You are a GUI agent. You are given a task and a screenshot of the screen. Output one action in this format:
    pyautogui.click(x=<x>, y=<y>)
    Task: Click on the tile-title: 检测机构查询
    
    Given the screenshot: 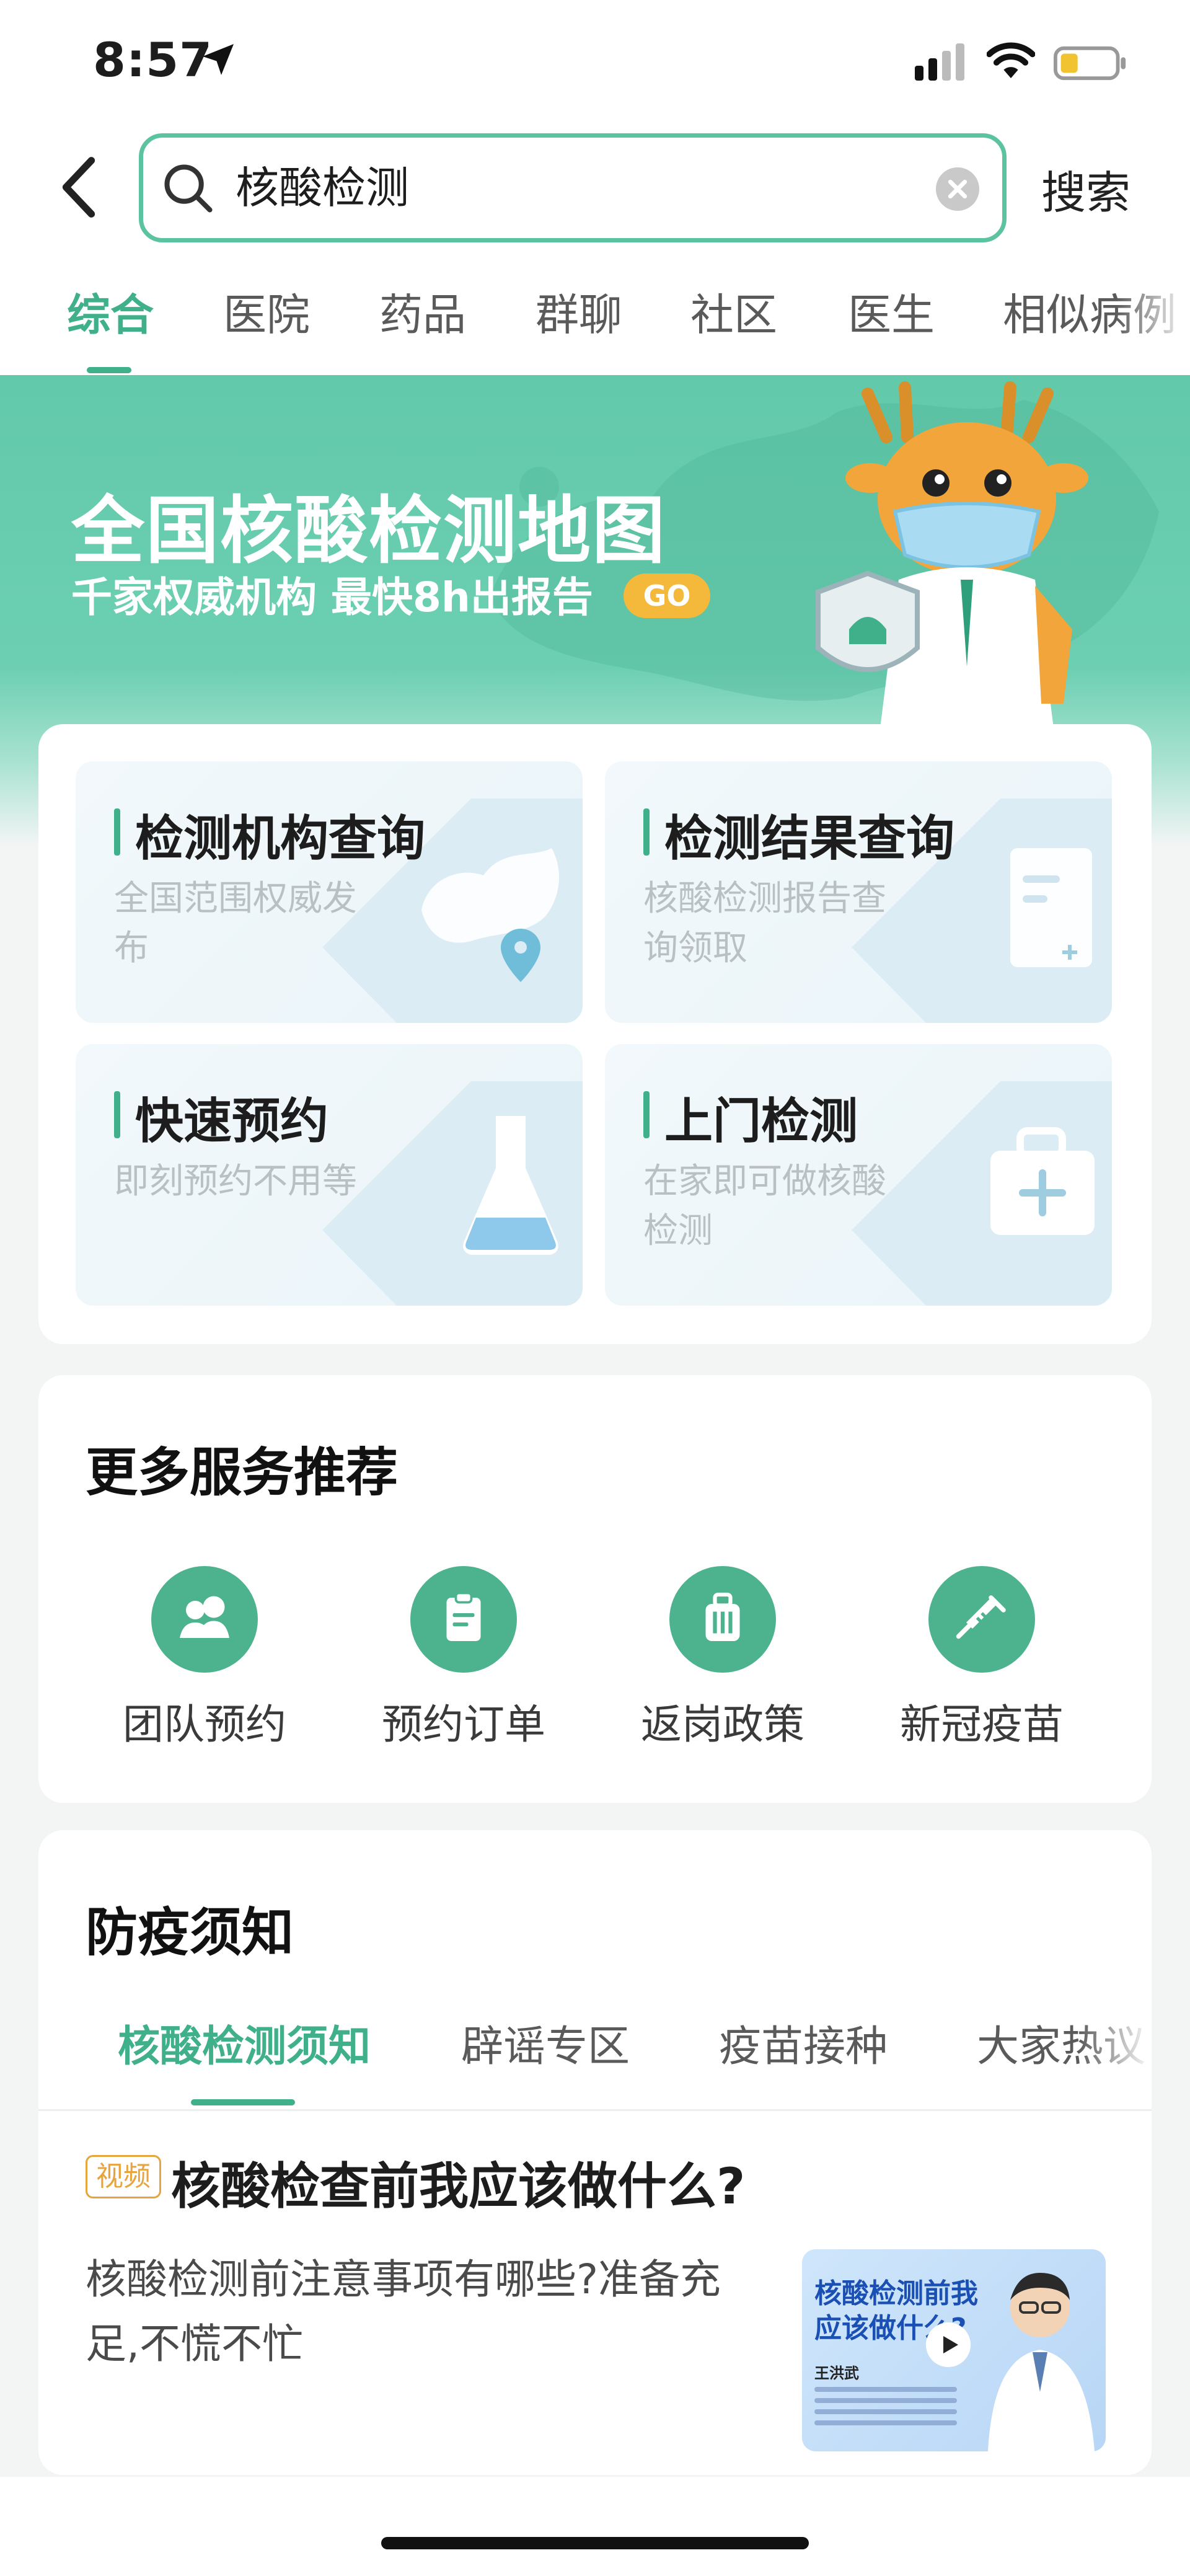 What is the action you would take?
    pyautogui.click(x=280, y=839)
    